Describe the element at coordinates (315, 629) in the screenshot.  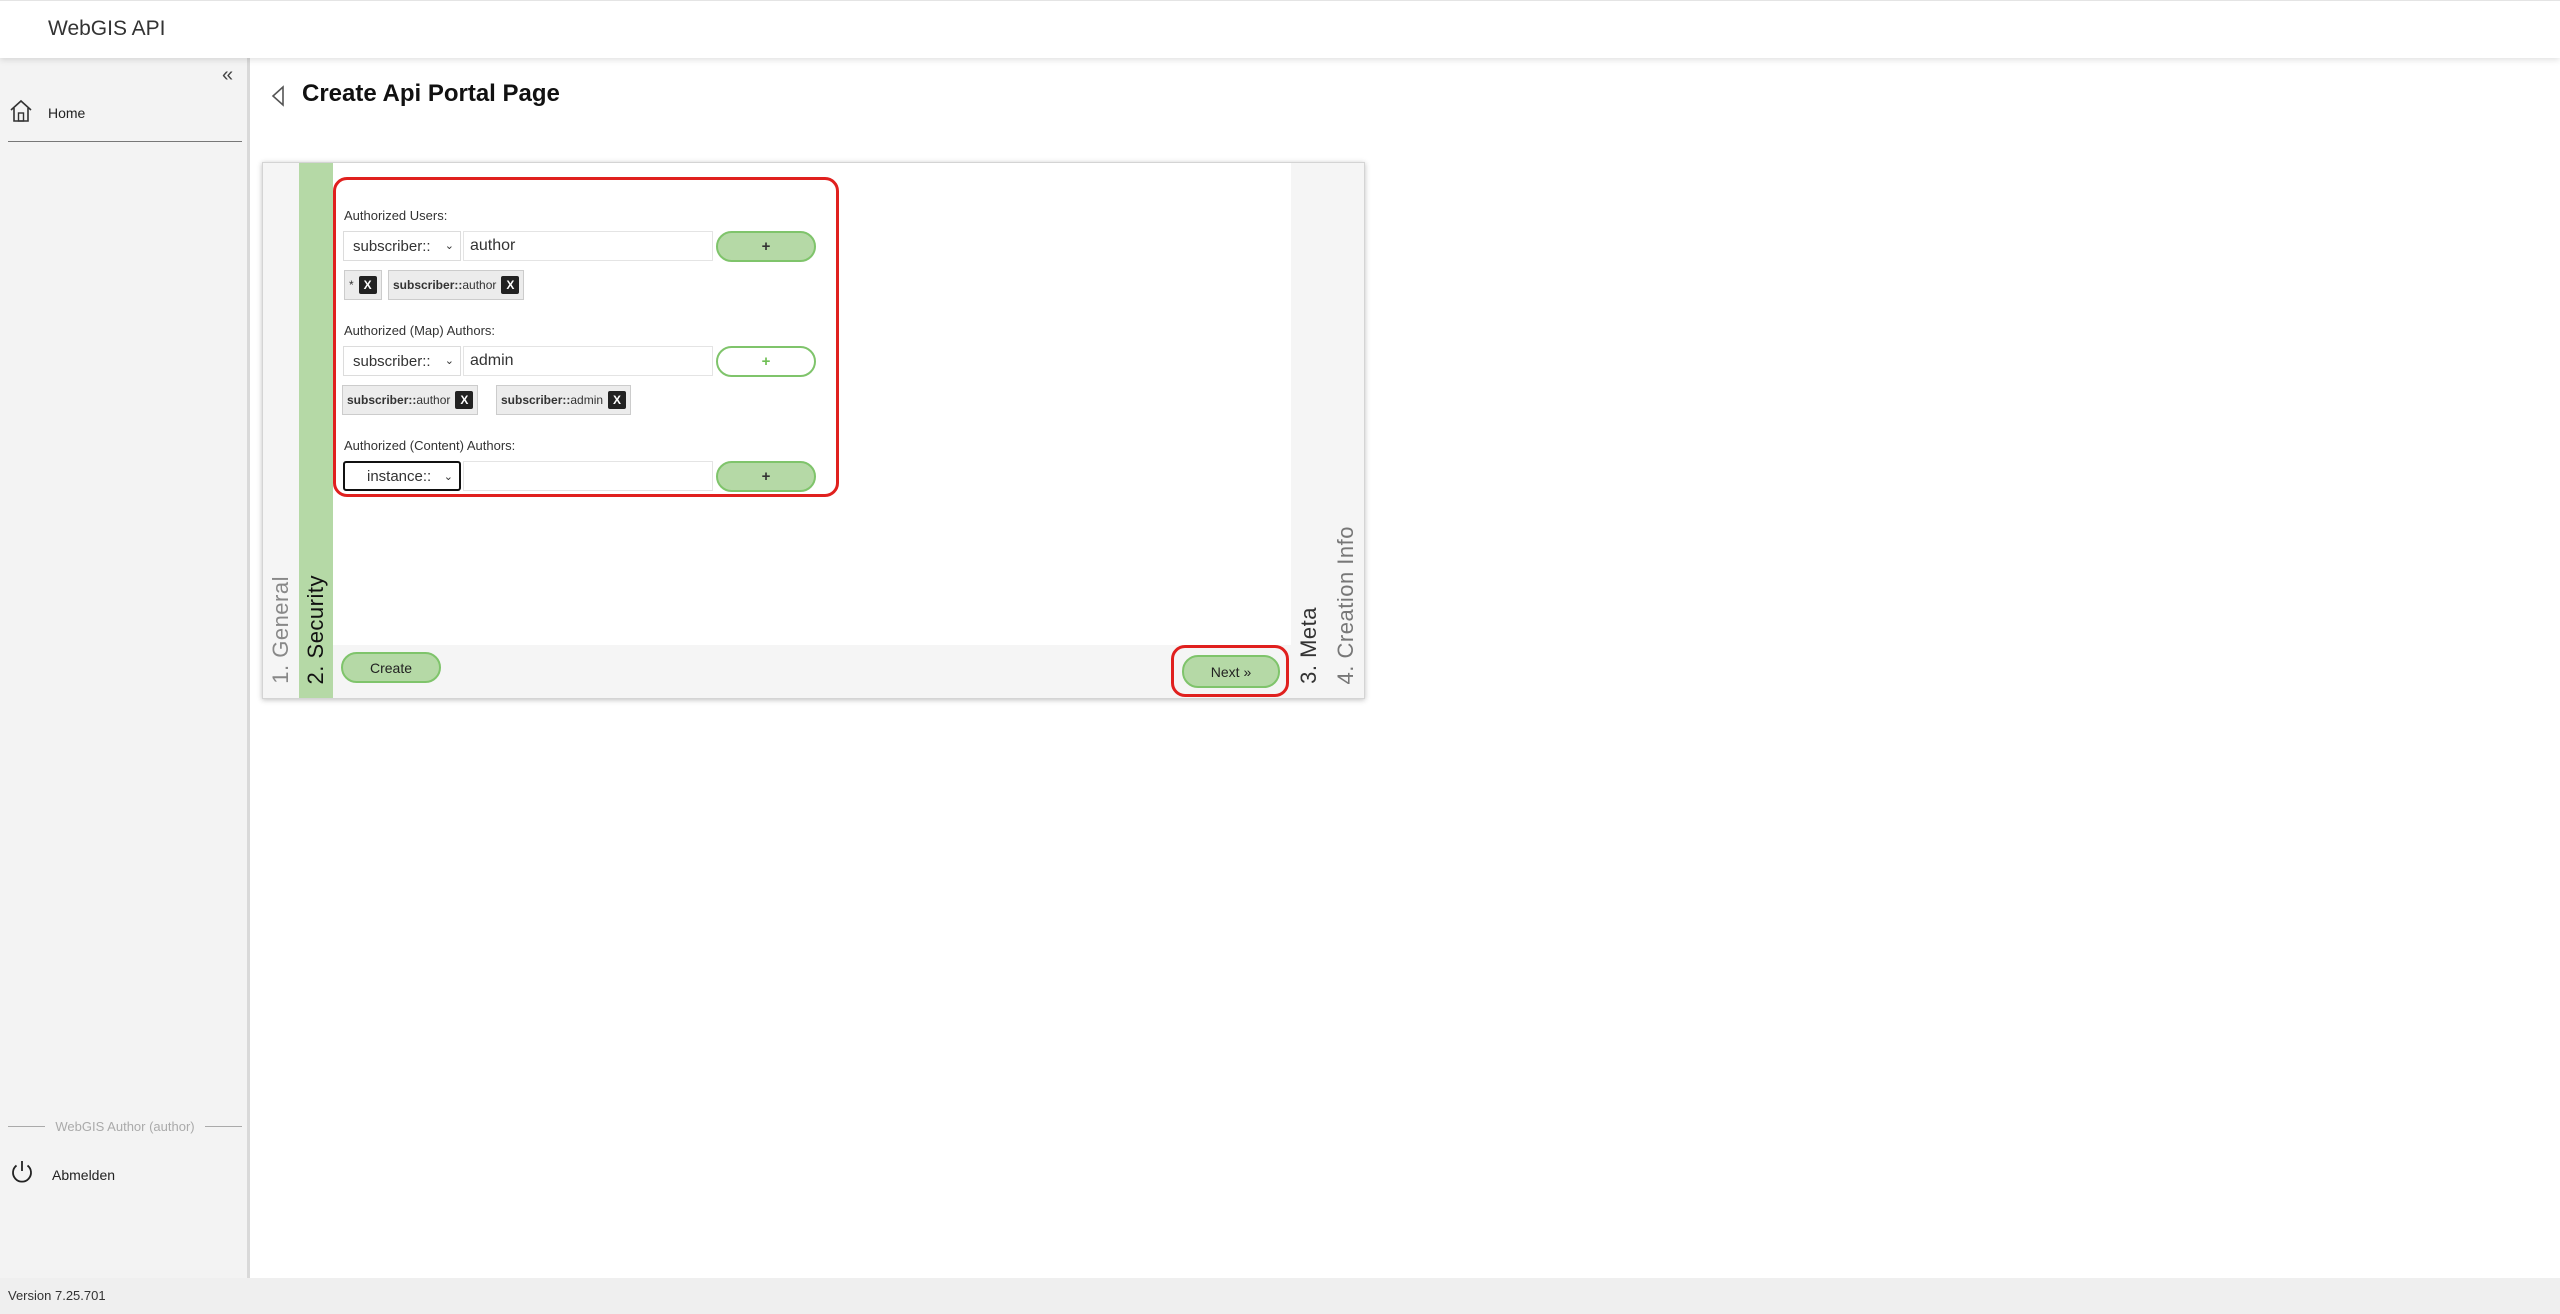
I see `tab-label: 2. Security` at that location.